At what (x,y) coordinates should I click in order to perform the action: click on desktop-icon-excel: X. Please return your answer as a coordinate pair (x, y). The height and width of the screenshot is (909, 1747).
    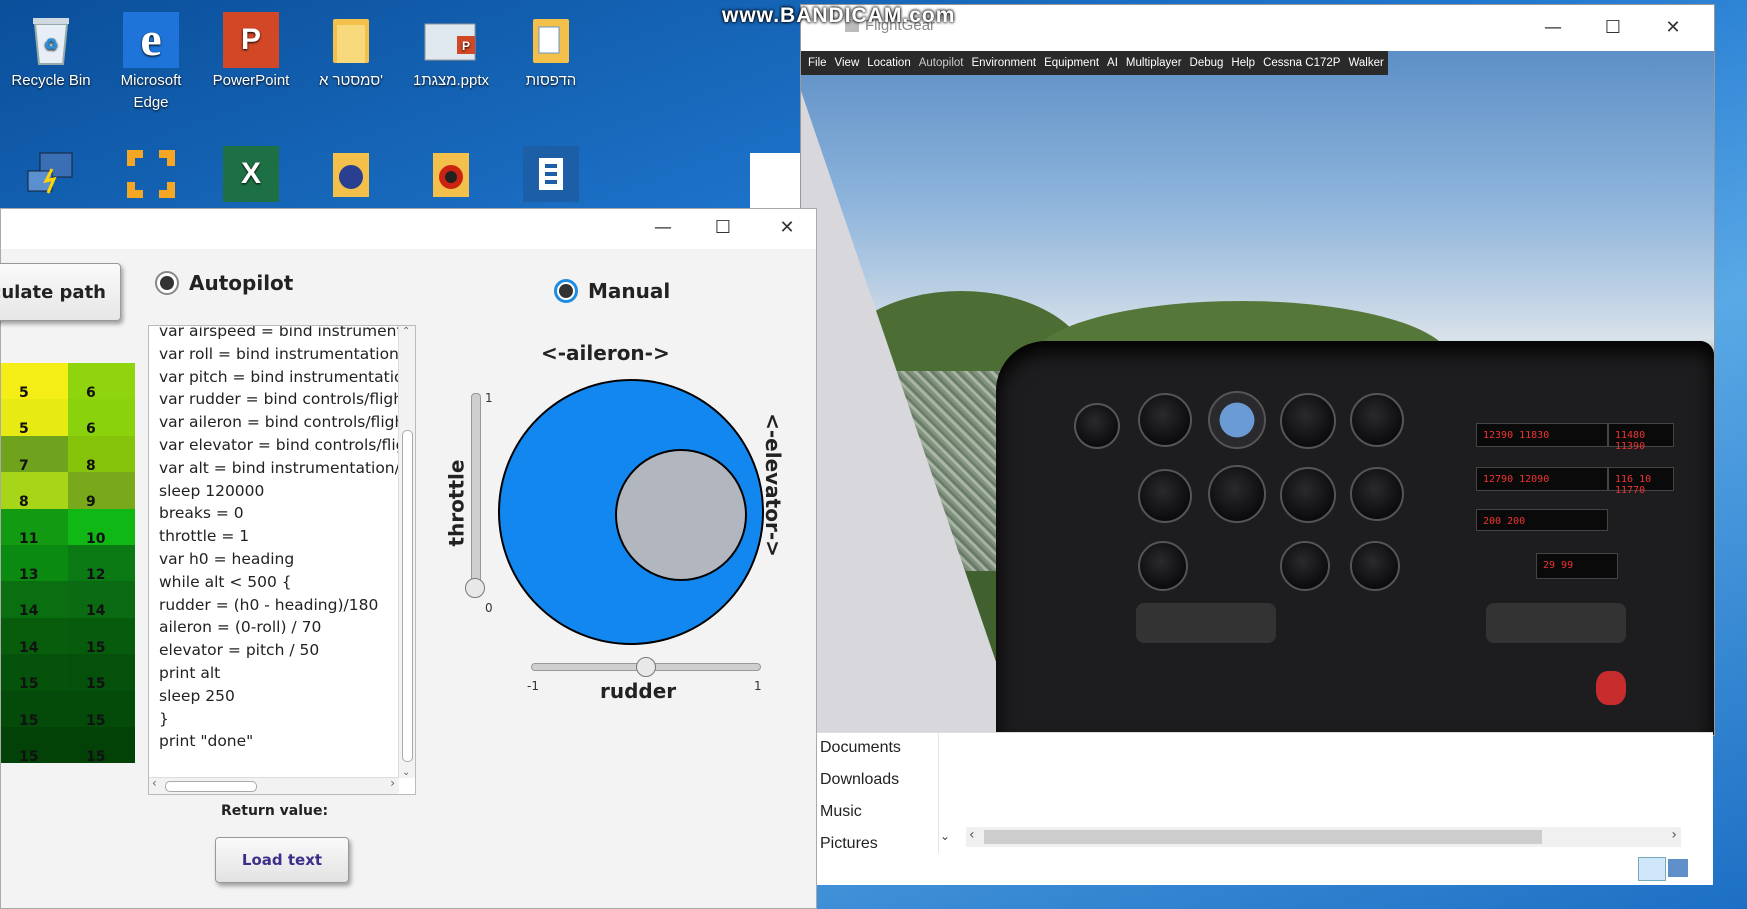
    Looking at the image, I should click on (251, 172).